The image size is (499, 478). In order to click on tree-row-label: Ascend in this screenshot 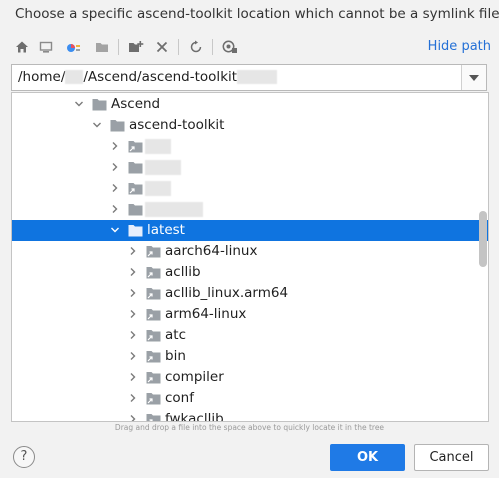, I will do `click(136, 104)`.